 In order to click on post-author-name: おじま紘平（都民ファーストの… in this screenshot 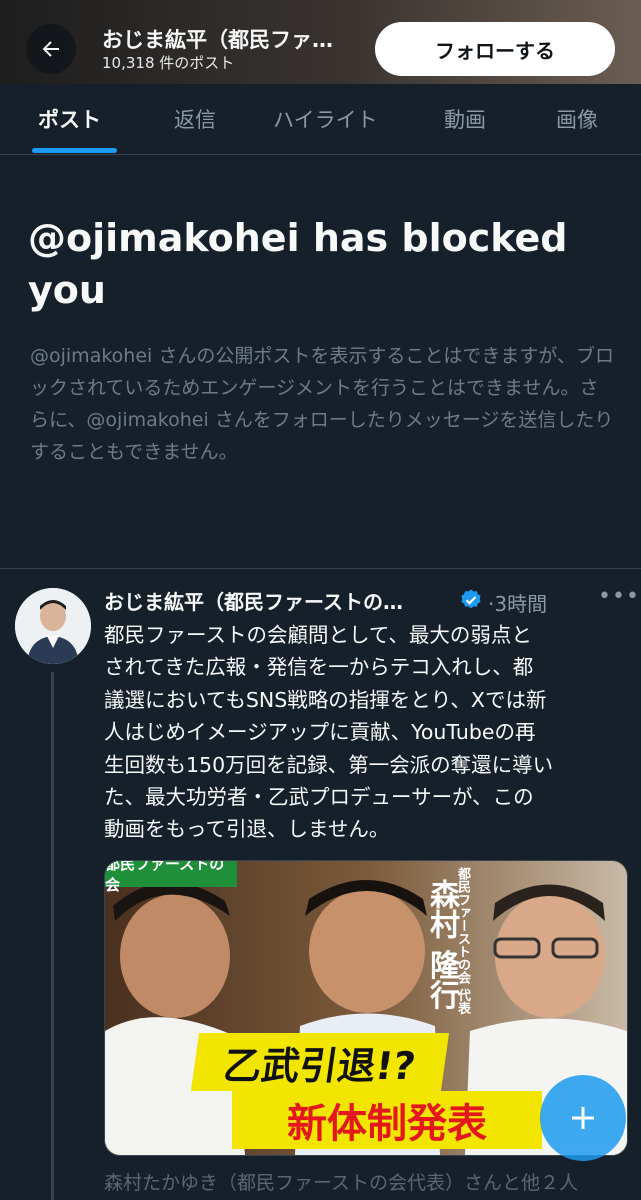, I will do `click(280, 600)`.